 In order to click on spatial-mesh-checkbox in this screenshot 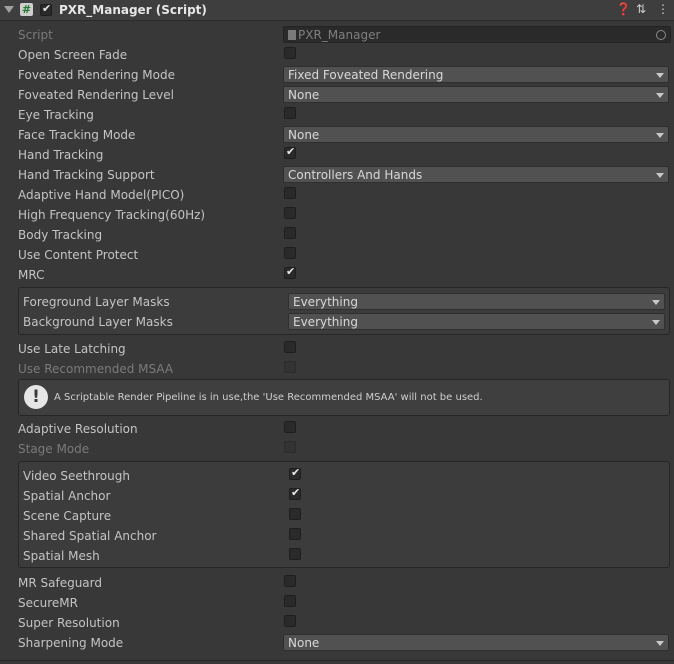, I will do `click(295, 554)`.